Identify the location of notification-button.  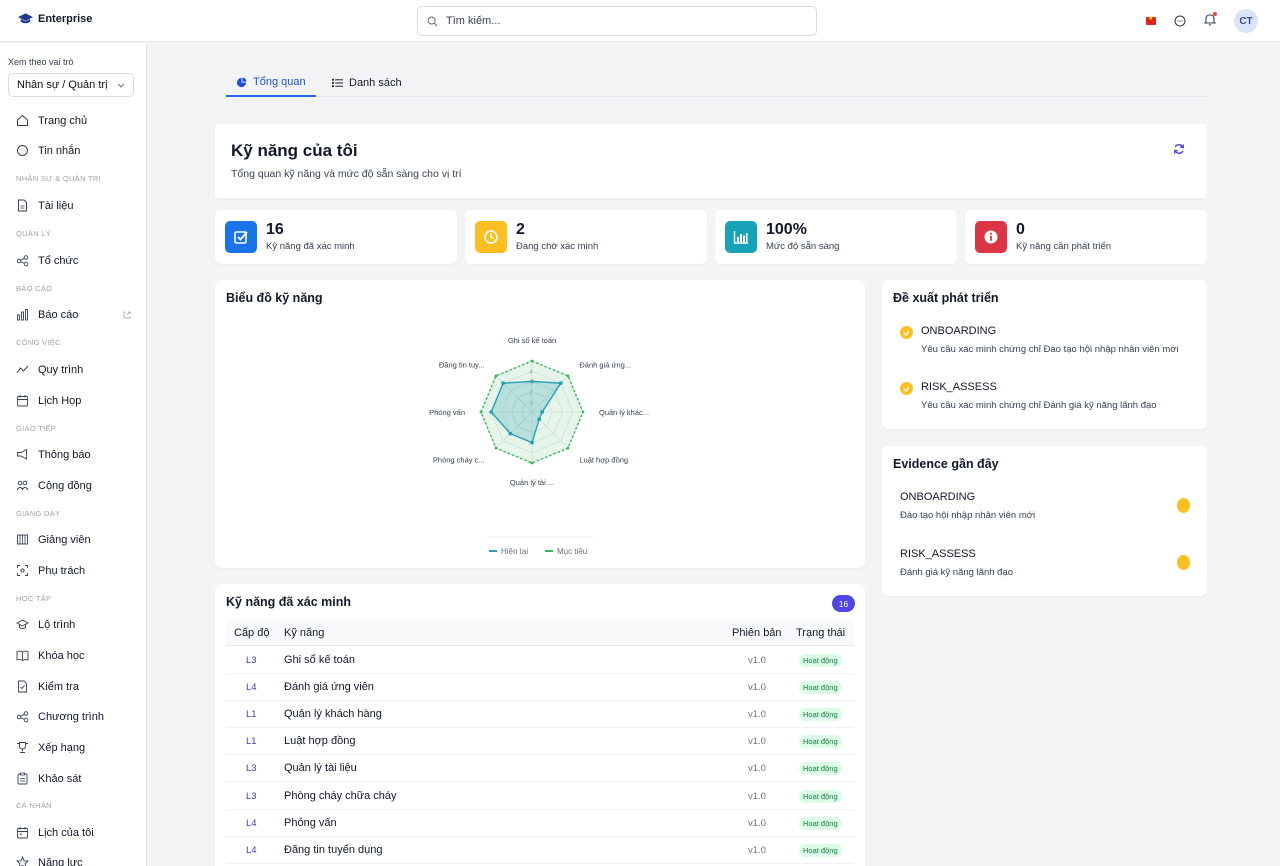
(1210, 20).